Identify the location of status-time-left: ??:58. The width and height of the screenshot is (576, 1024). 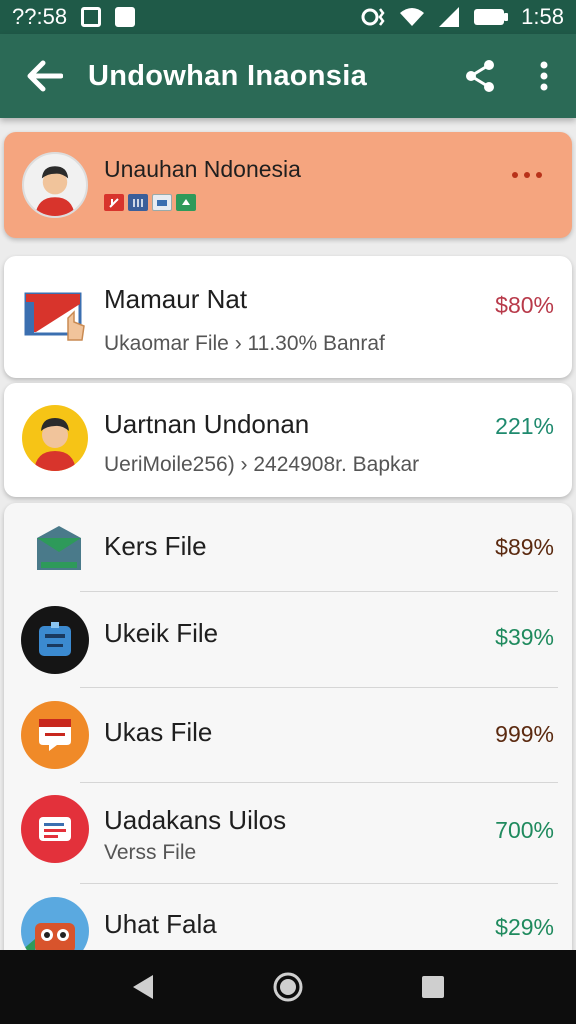
(40, 16).